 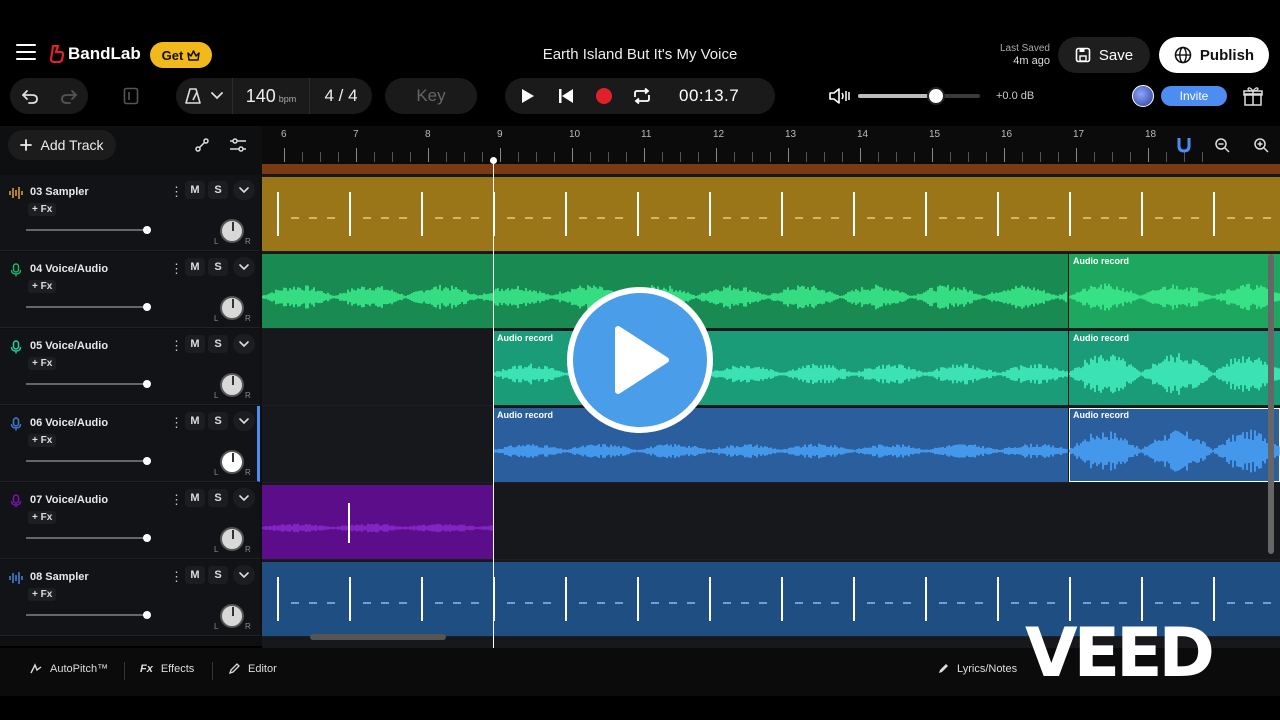 What do you see at coordinates (202, 145) in the screenshot?
I see `automation-icon` at bounding box center [202, 145].